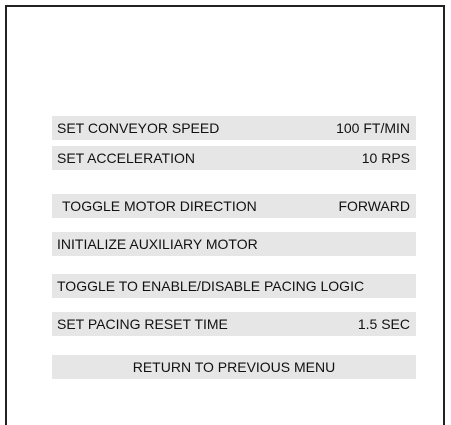  What do you see at coordinates (234, 128) in the screenshot?
I see `set-conveyor-speed-item: SET CONVEYOR SPEED 100 FT/MIN` at bounding box center [234, 128].